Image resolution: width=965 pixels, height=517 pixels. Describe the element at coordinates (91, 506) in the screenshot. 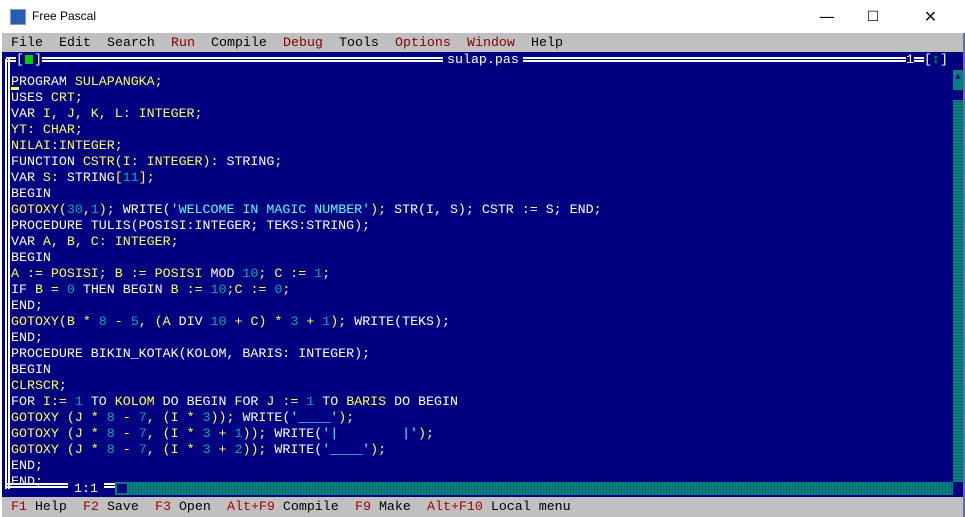

I see `status-key: F2` at that location.